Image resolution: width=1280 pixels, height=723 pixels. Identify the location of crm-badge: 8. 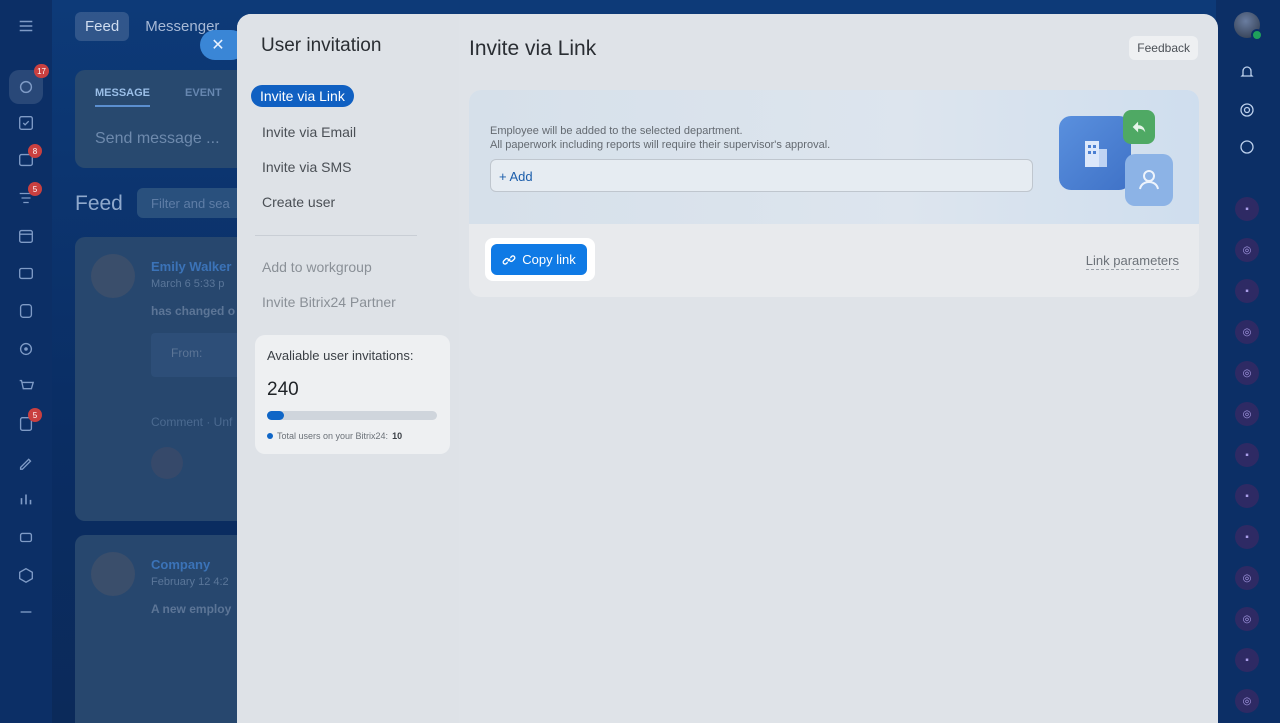
(35, 151).